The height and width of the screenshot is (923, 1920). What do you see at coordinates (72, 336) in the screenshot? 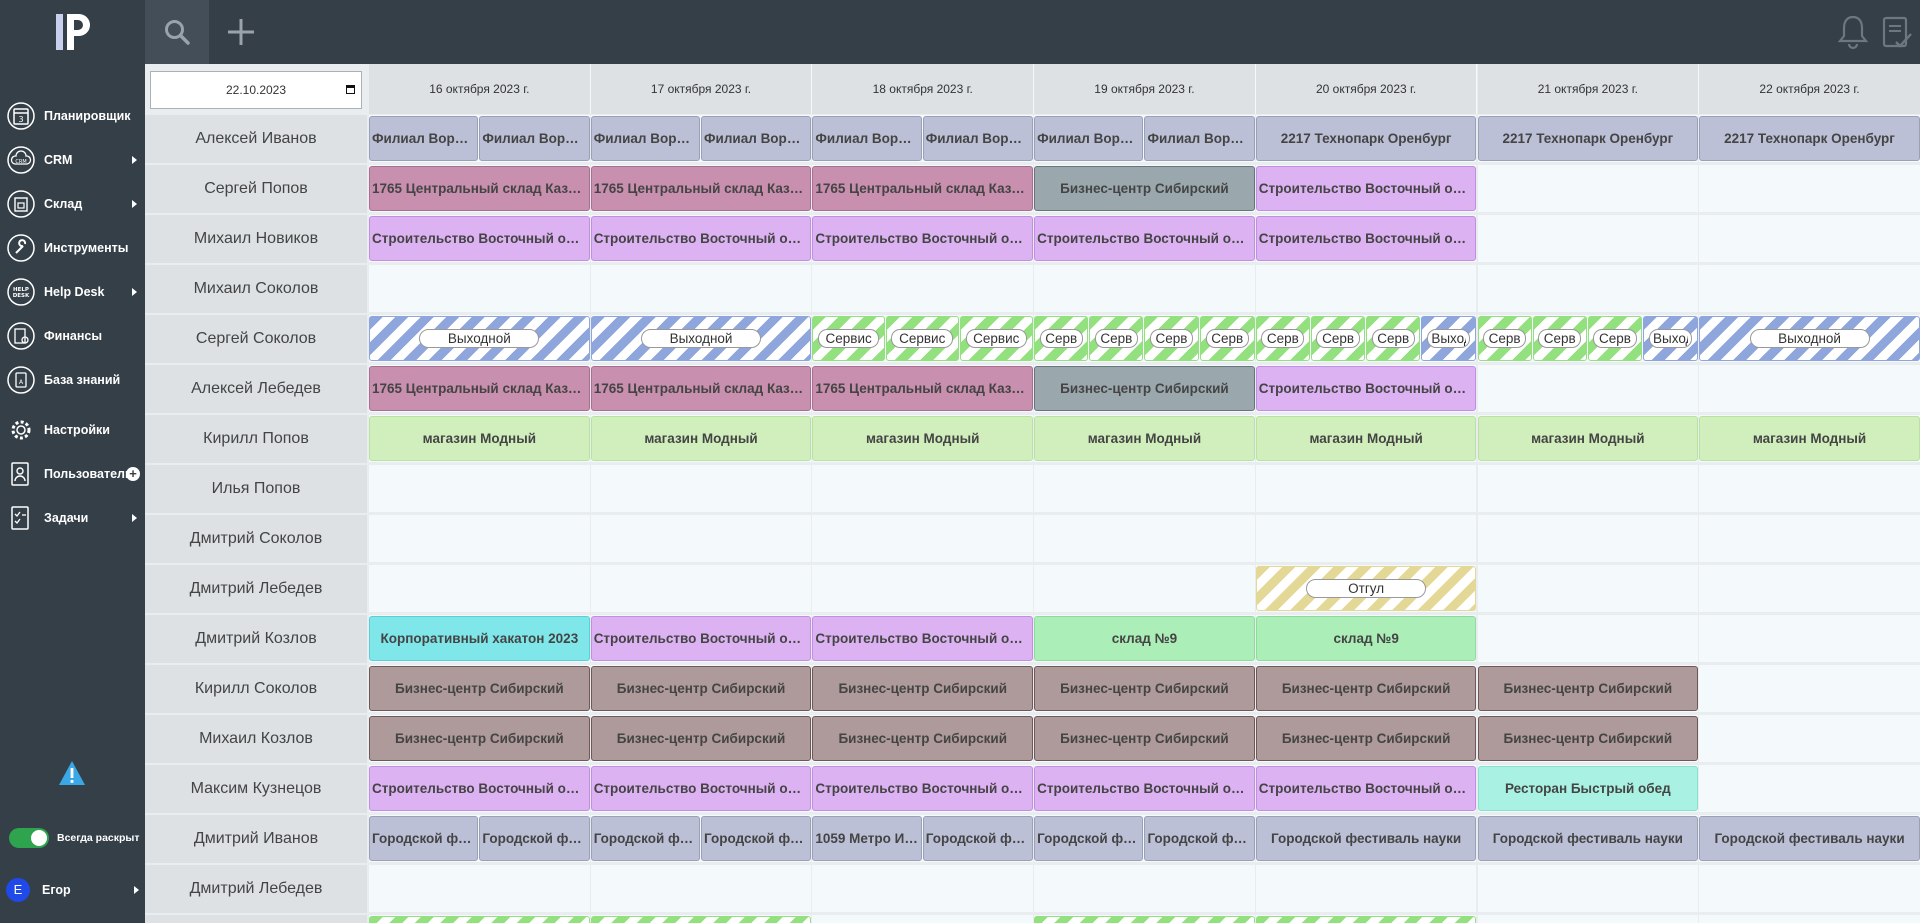
I see `sidebar-item-finance: Финансы` at bounding box center [72, 336].